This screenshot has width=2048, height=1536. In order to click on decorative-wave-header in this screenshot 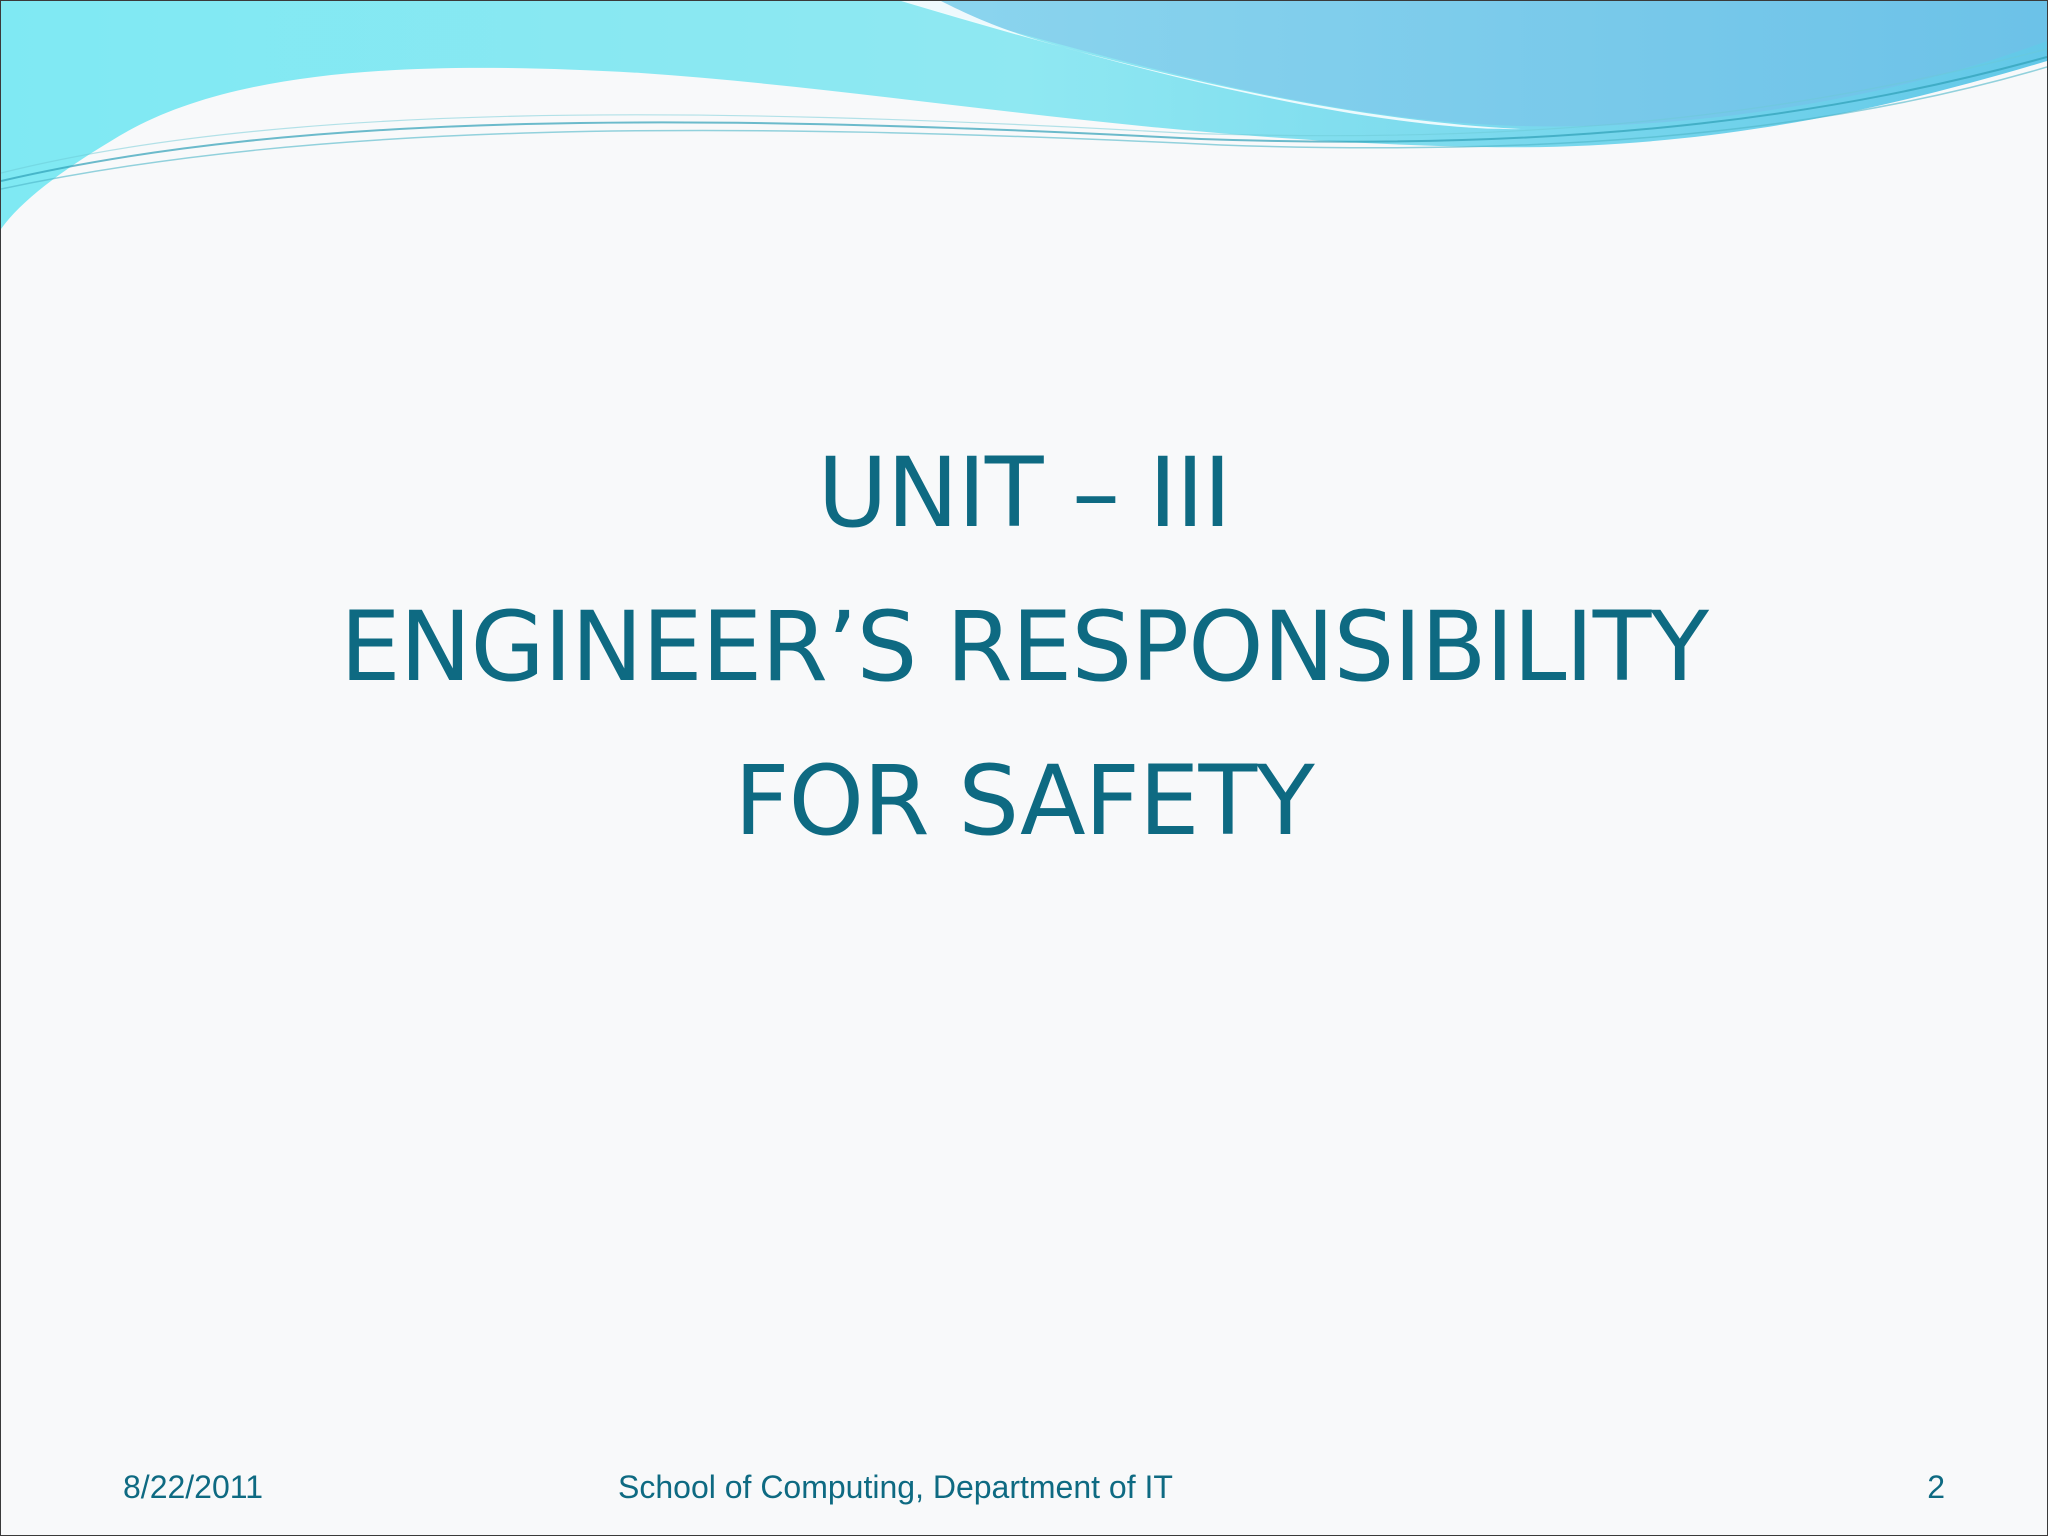, I will do `click(1024, 115)`.